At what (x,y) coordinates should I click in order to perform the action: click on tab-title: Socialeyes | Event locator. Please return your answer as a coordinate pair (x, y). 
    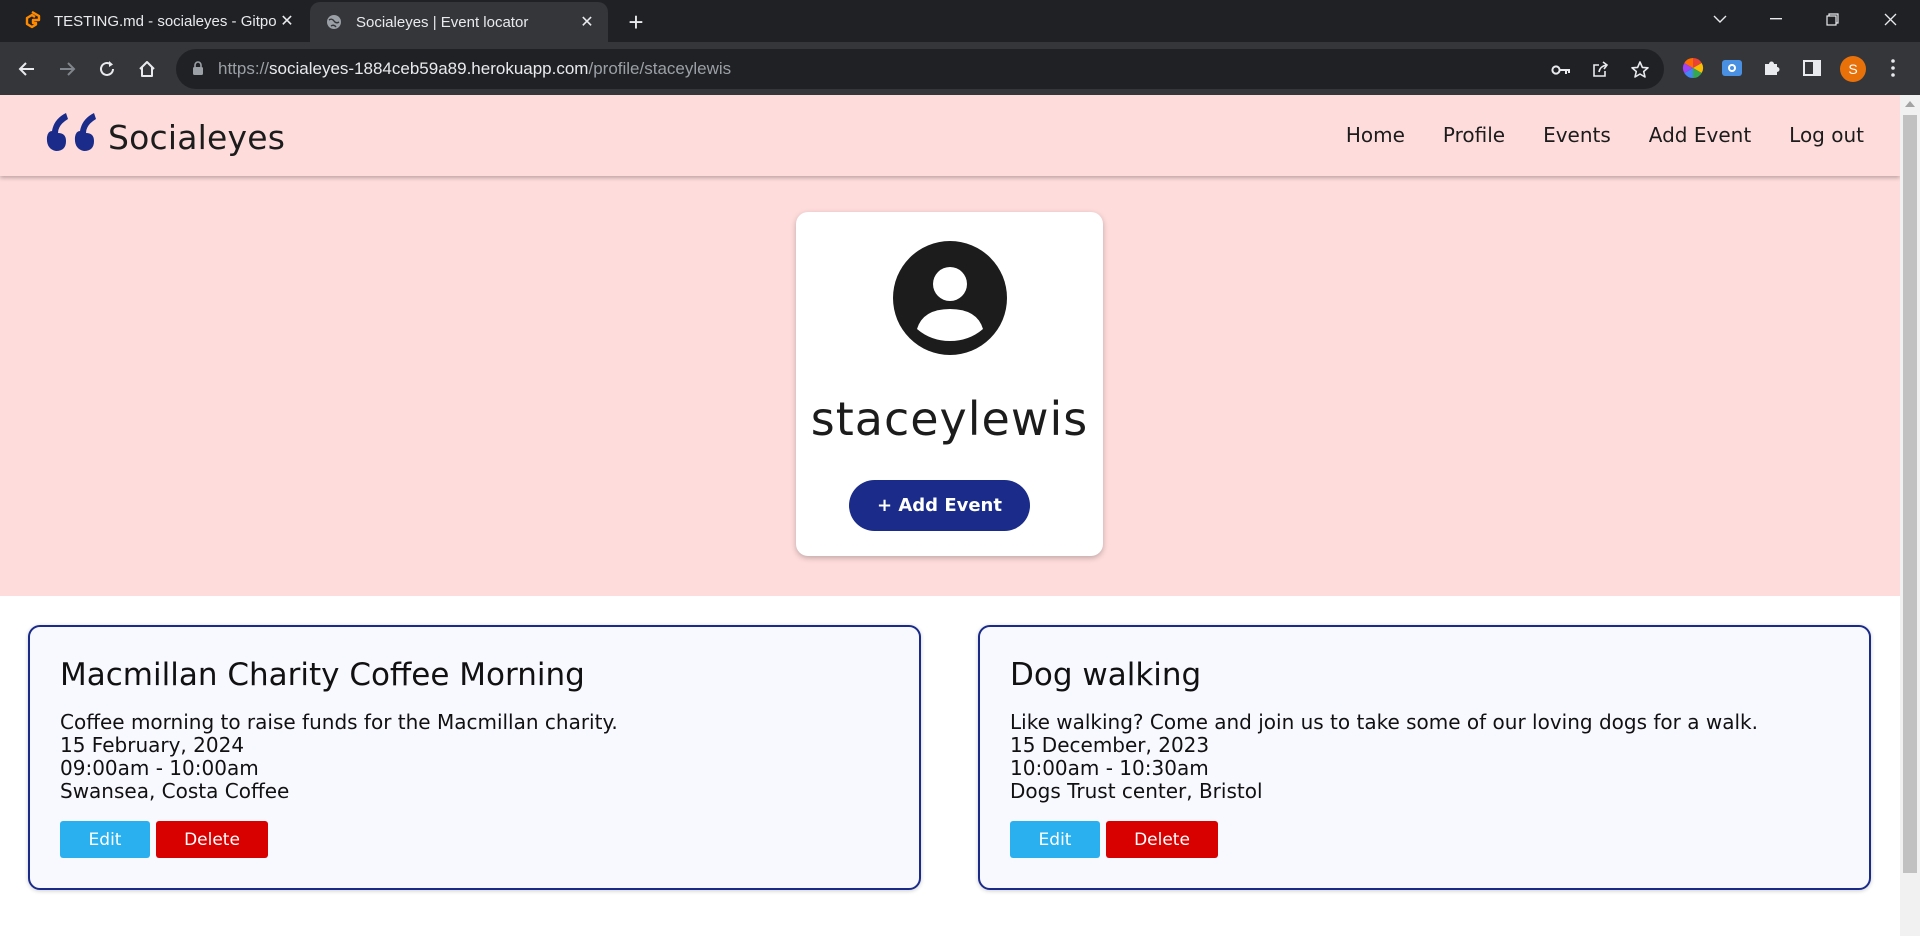
    Looking at the image, I should click on (442, 22).